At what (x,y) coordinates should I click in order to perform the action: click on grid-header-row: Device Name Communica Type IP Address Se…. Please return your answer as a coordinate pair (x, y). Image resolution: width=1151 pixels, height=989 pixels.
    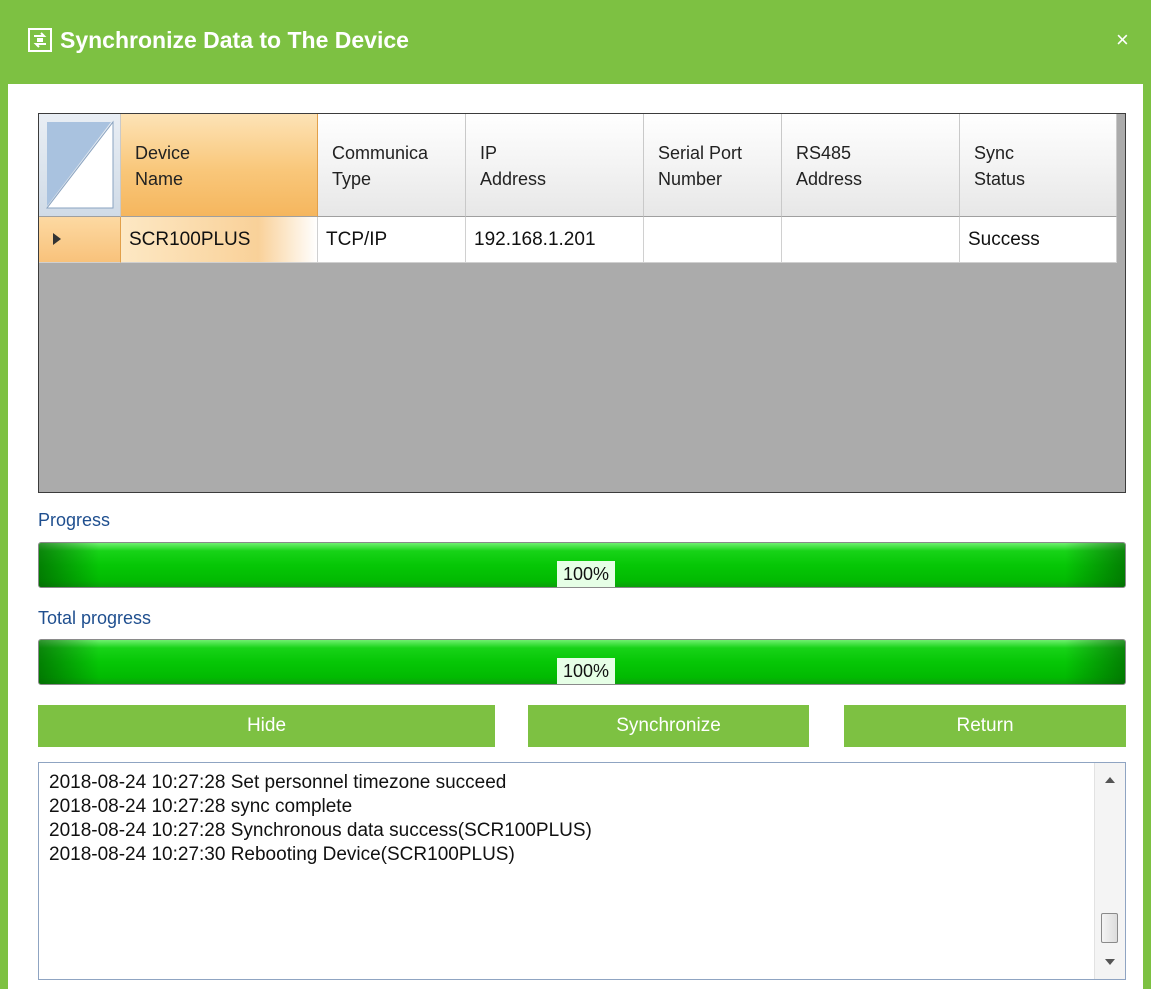
    Looking at the image, I should click on (582, 165).